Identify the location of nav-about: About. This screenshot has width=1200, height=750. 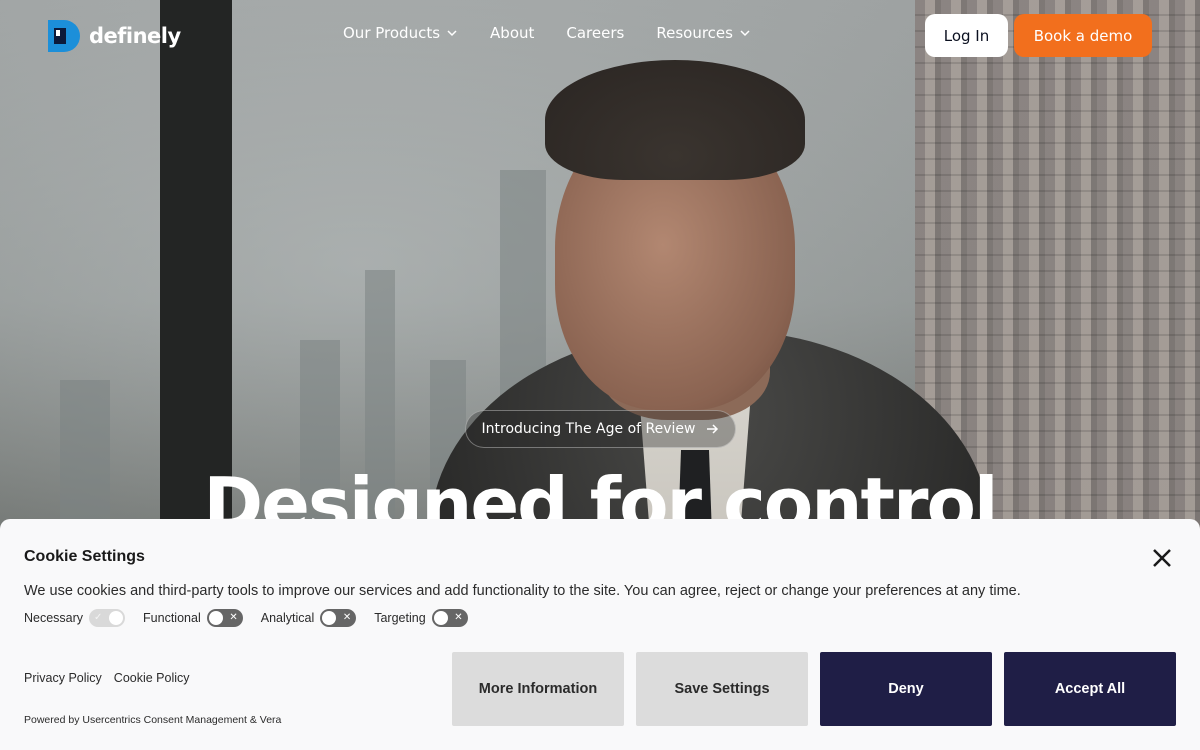
(512, 33).